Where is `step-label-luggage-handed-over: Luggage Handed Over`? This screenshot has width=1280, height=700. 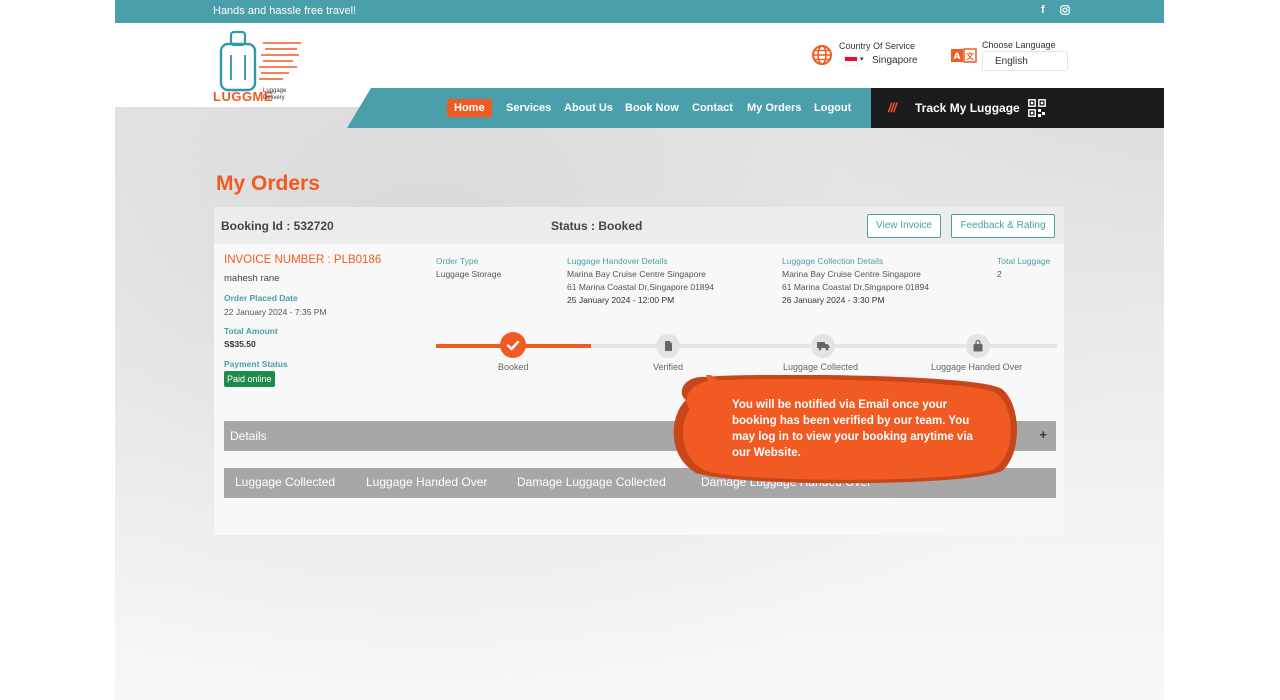
step-label-luggage-handed-over: Luggage Handed Over is located at coordinates (977, 367).